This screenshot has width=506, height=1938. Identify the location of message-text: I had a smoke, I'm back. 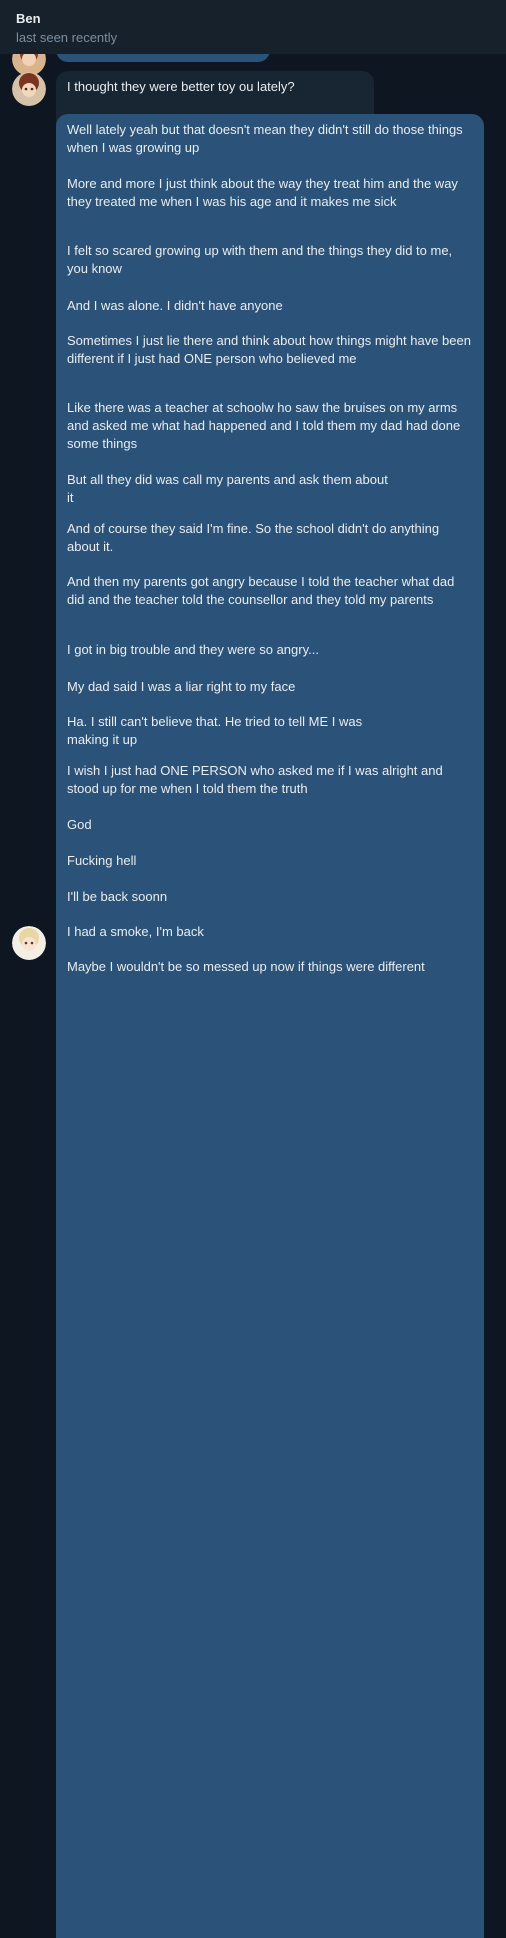
(135, 931).